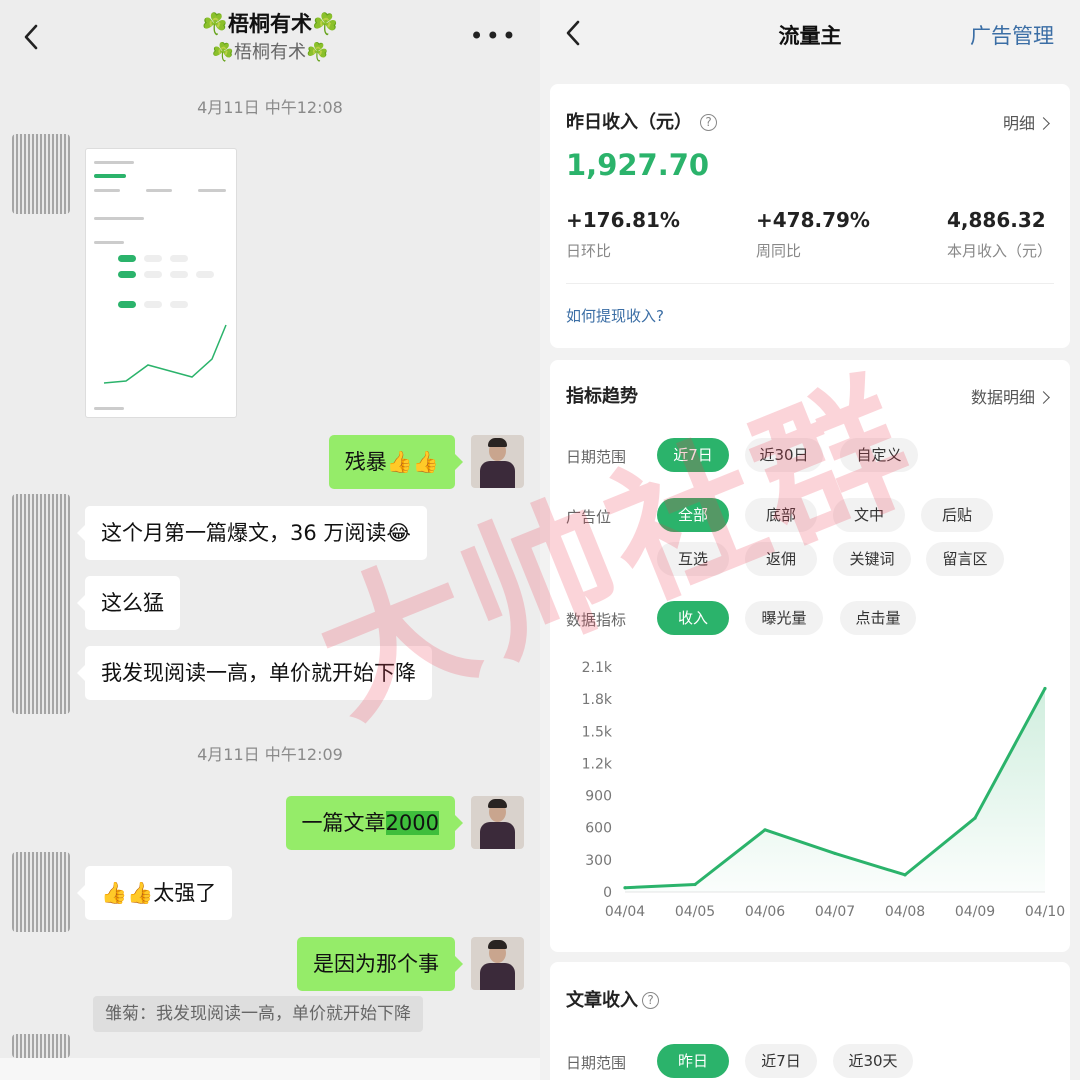 This screenshot has height=1080, width=1080. Describe the element at coordinates (598, 797) in the screenshot. I see `y-tick-label: 900` at that location.